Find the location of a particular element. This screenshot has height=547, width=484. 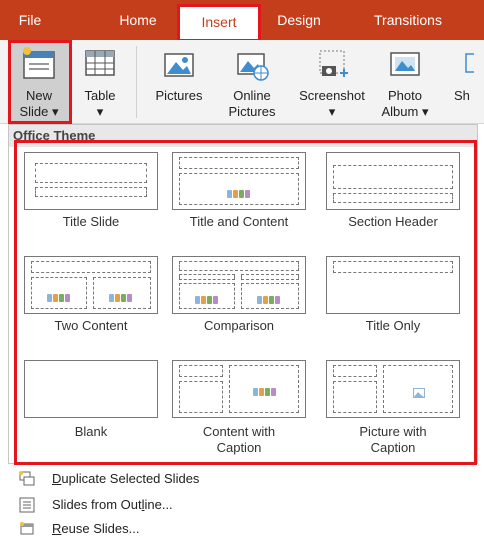

tab-design: Design is located at coordinates (299, 20).